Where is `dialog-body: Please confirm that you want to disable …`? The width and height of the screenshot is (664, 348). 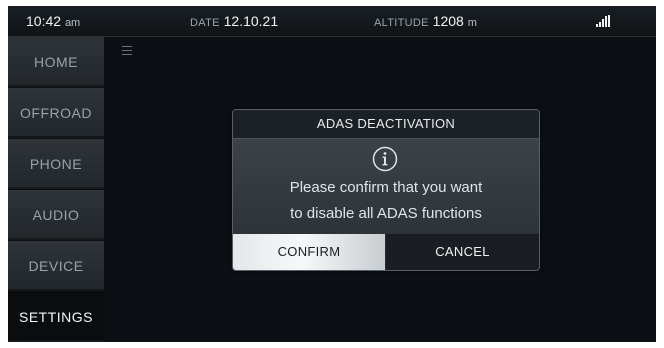
dialog-body: Please confirm that you want to disable … is located at coordinates (386, 186).